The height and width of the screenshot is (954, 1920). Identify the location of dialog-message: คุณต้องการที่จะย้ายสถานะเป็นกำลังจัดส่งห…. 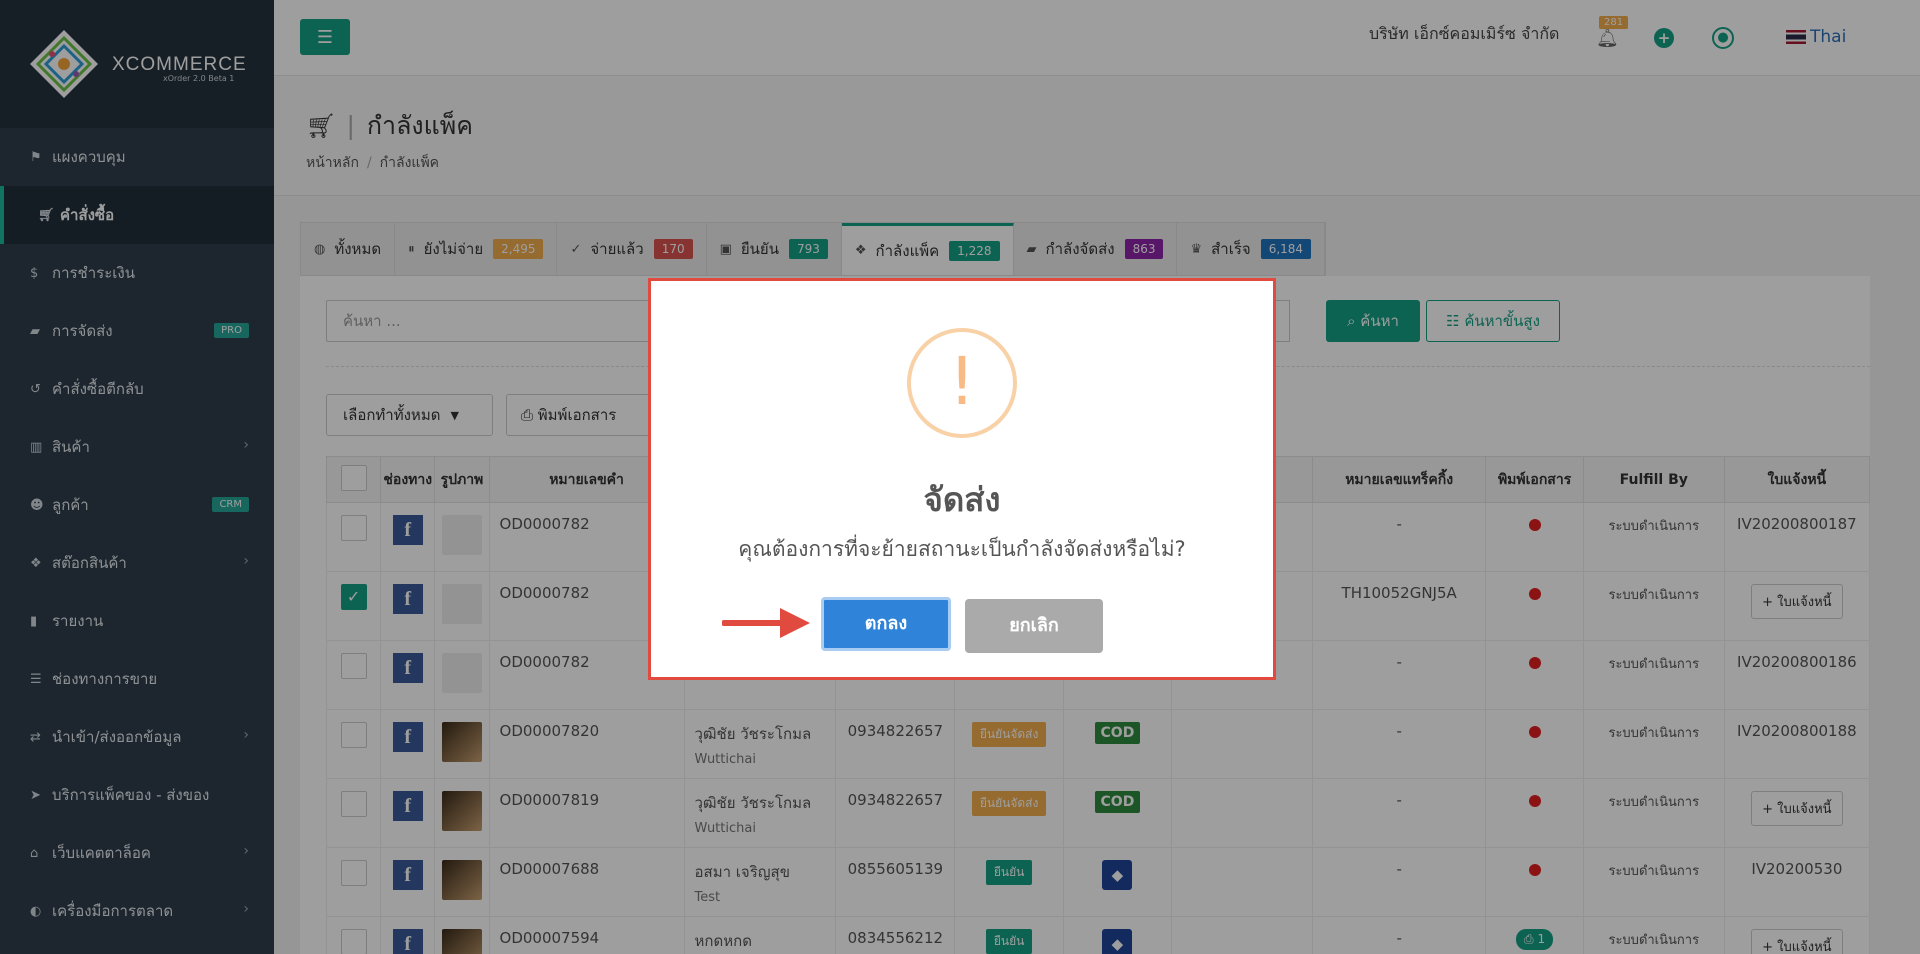
(962, 549).